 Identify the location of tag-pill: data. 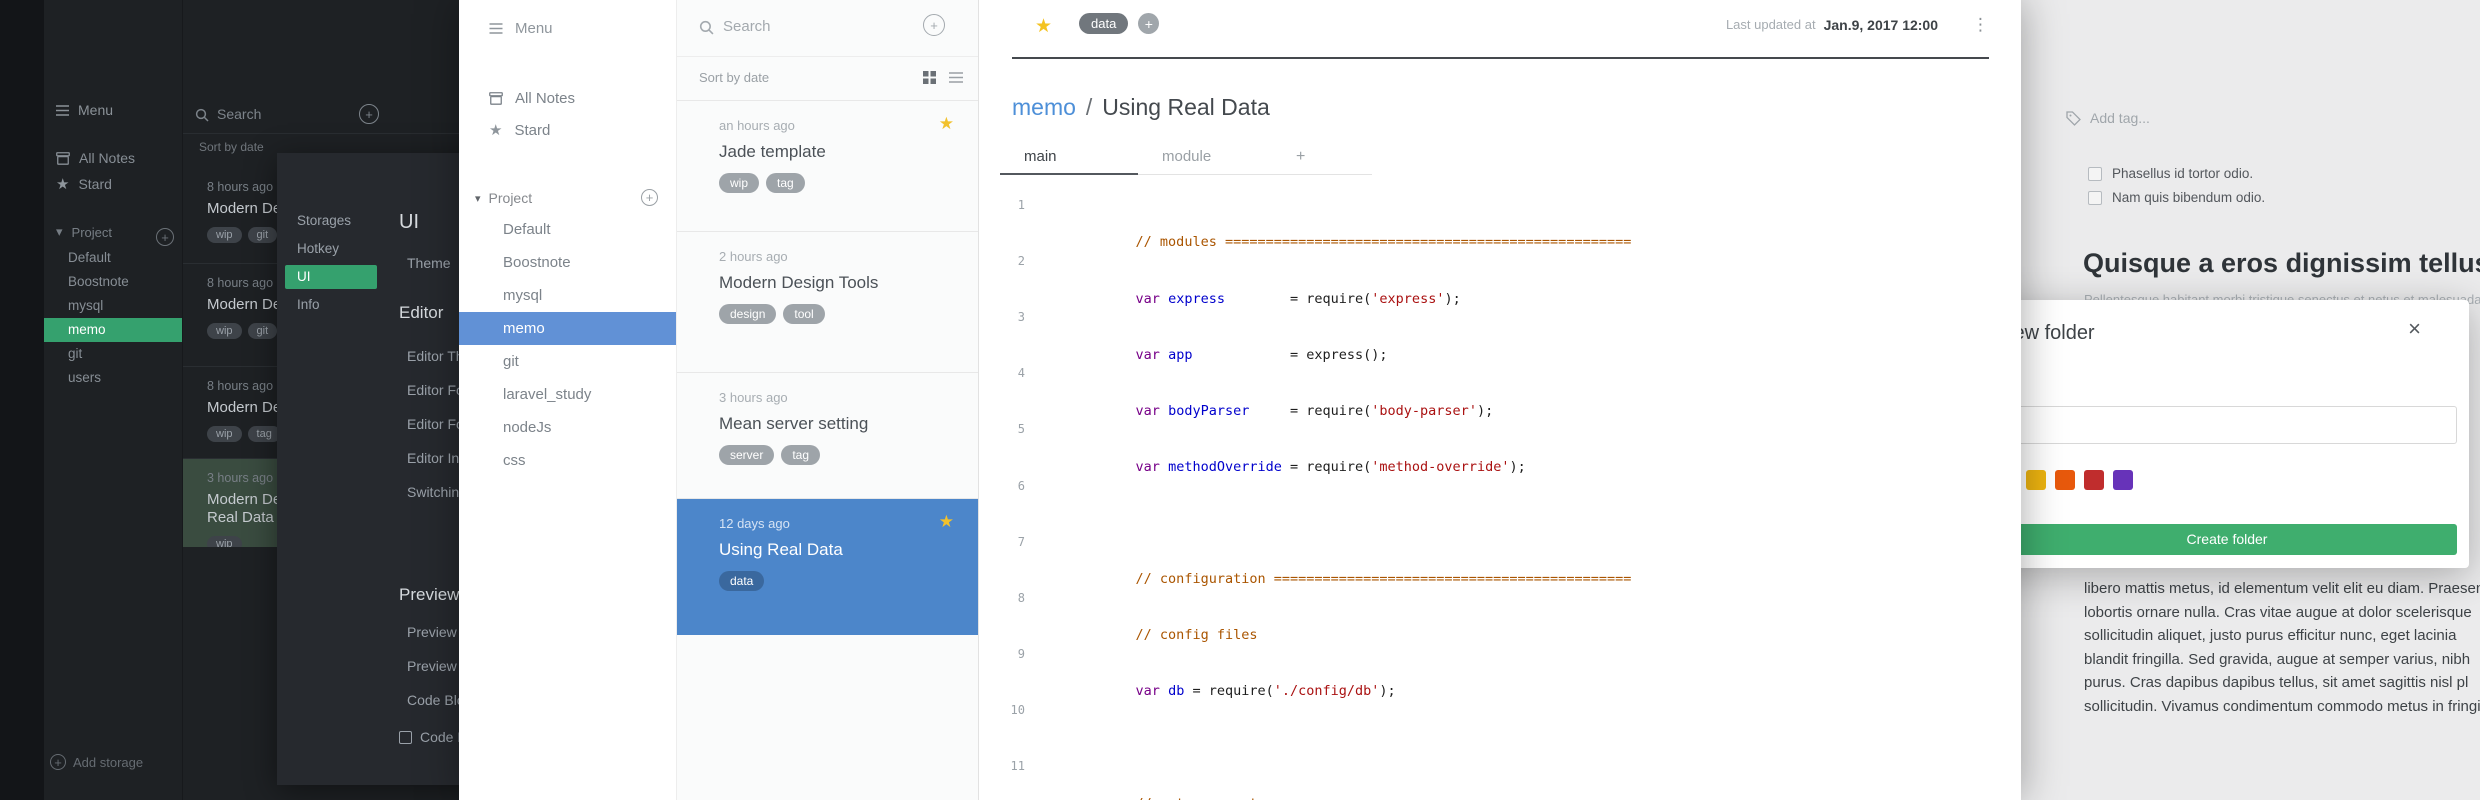
(1104, 23).